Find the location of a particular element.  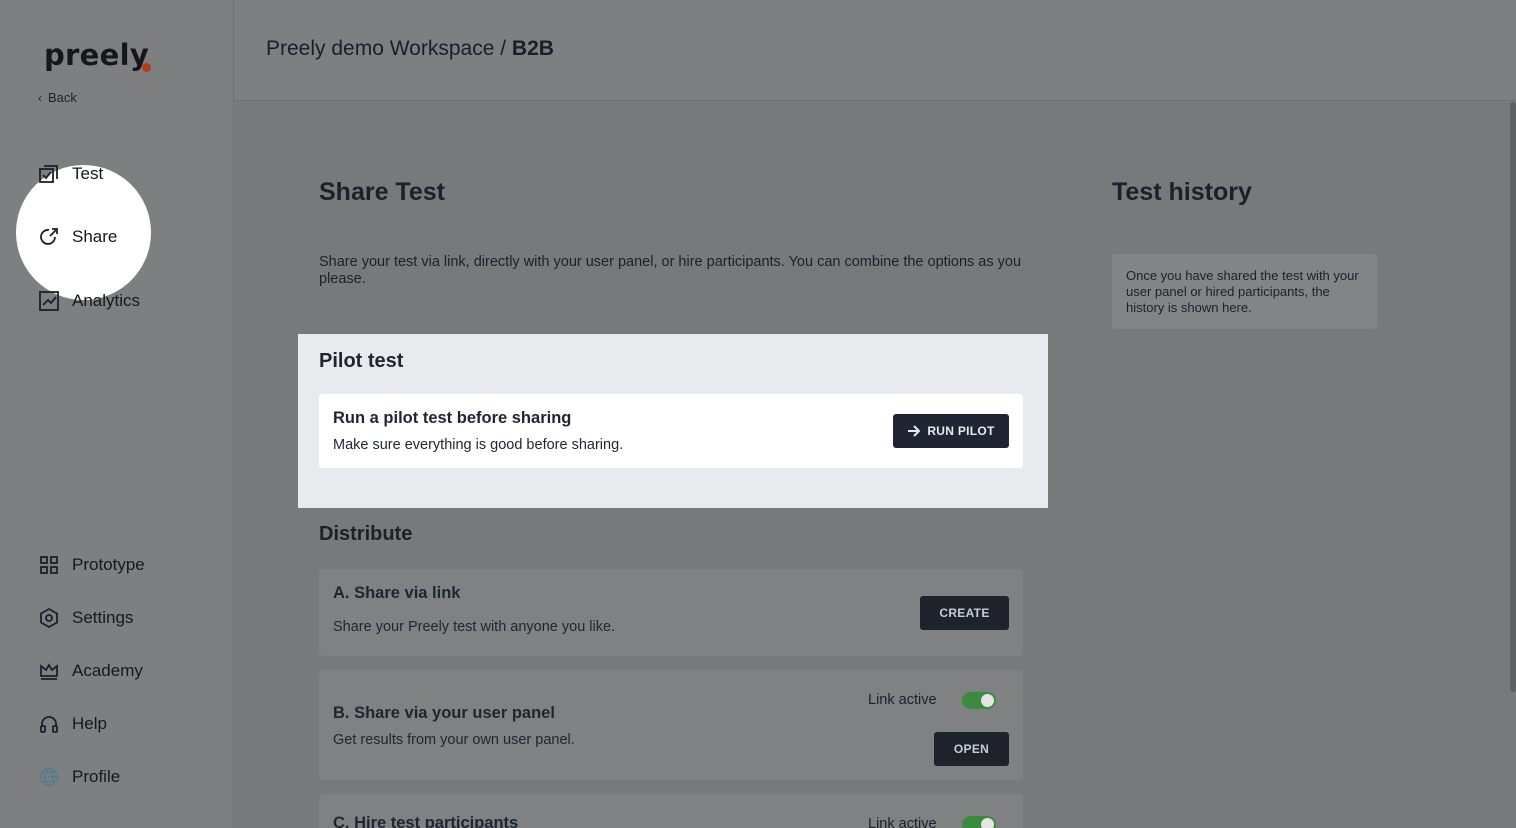

grid-icon is located at coordinates (49, 565).